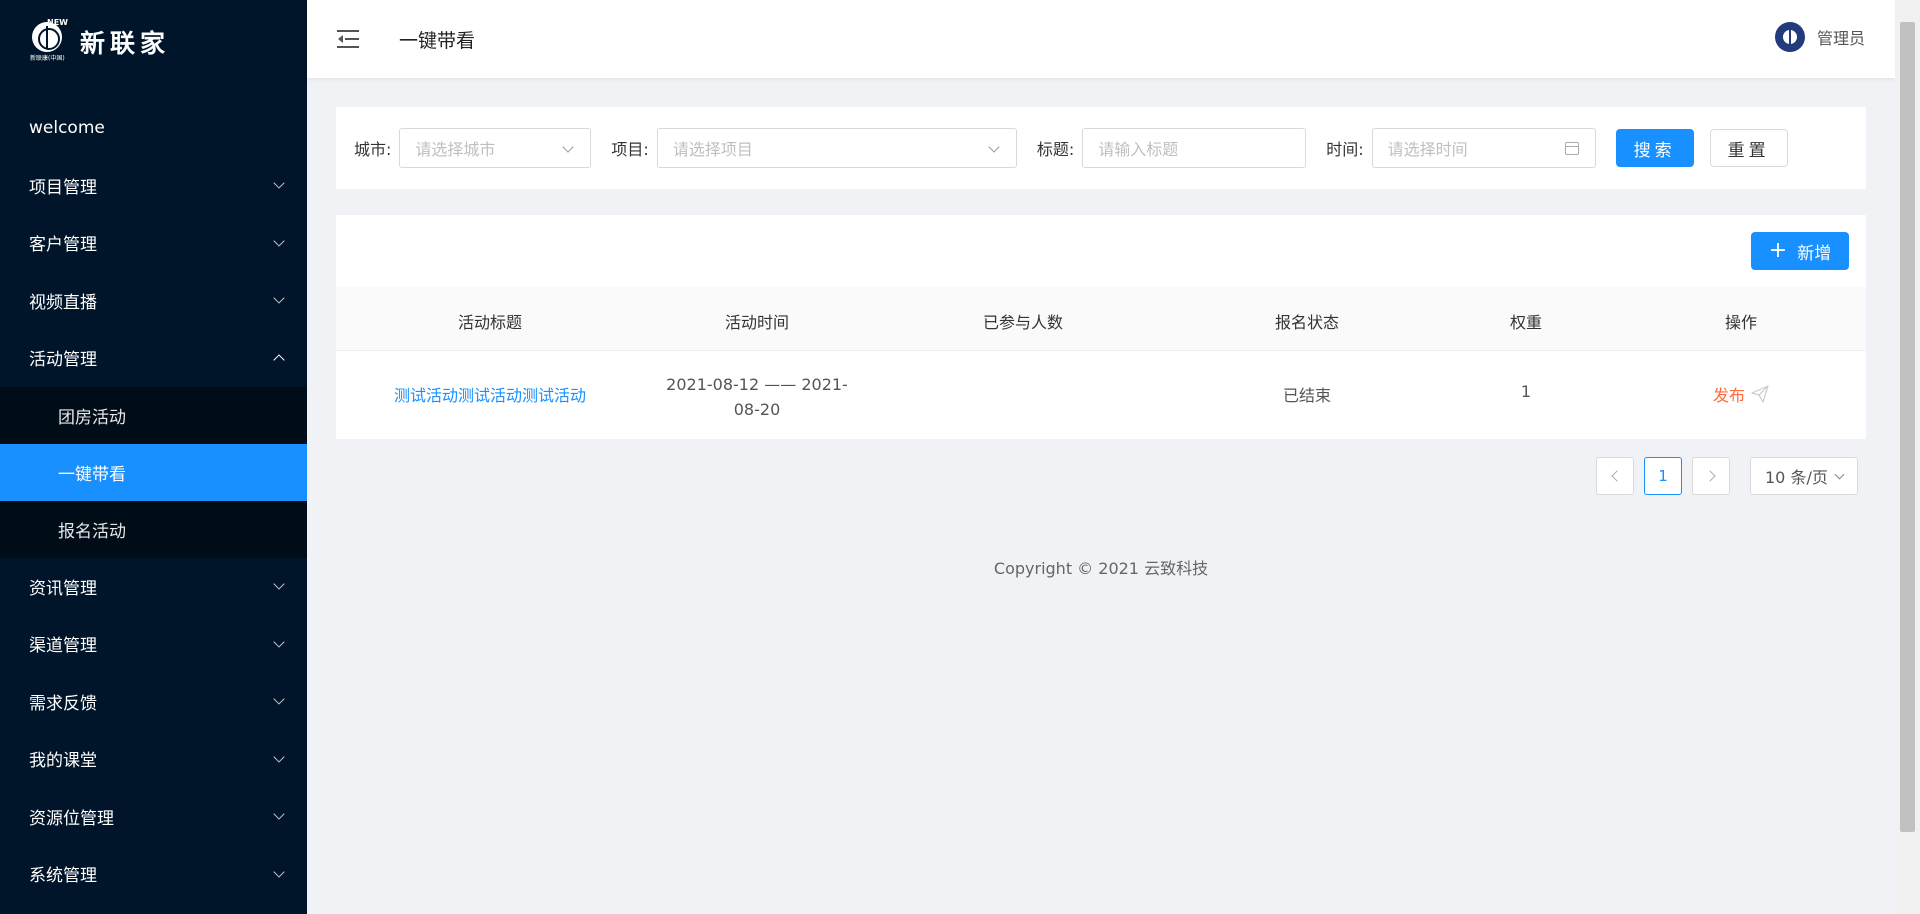 Image resolution: width=1920 pixels, height=914 pixels. What do you see at coordinates (63, 588) in the screenshot?
I see `sidebar-item-label: 资讯管理` at bounding box center [63, 588].